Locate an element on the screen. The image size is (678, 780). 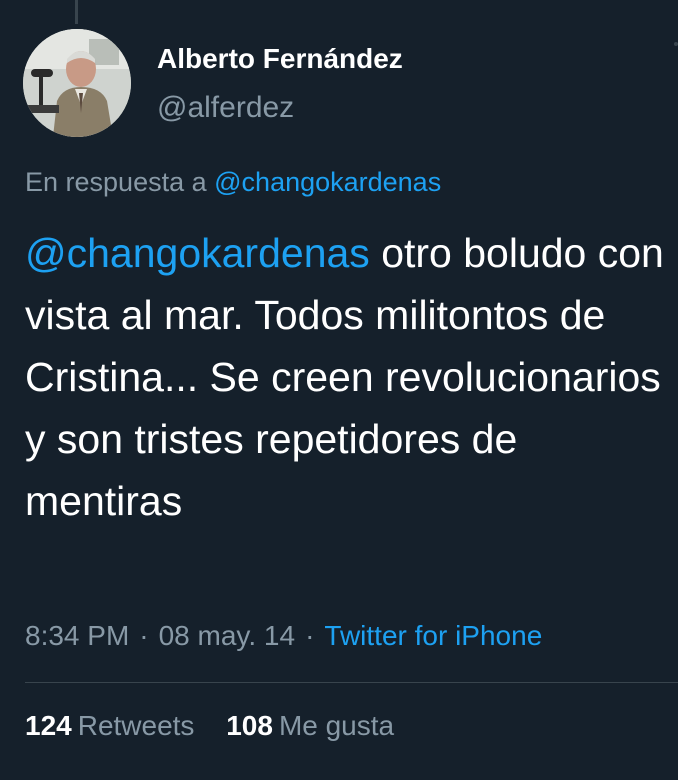
retweets-stat: 124 Retweets is located at coordinates (109, 726).